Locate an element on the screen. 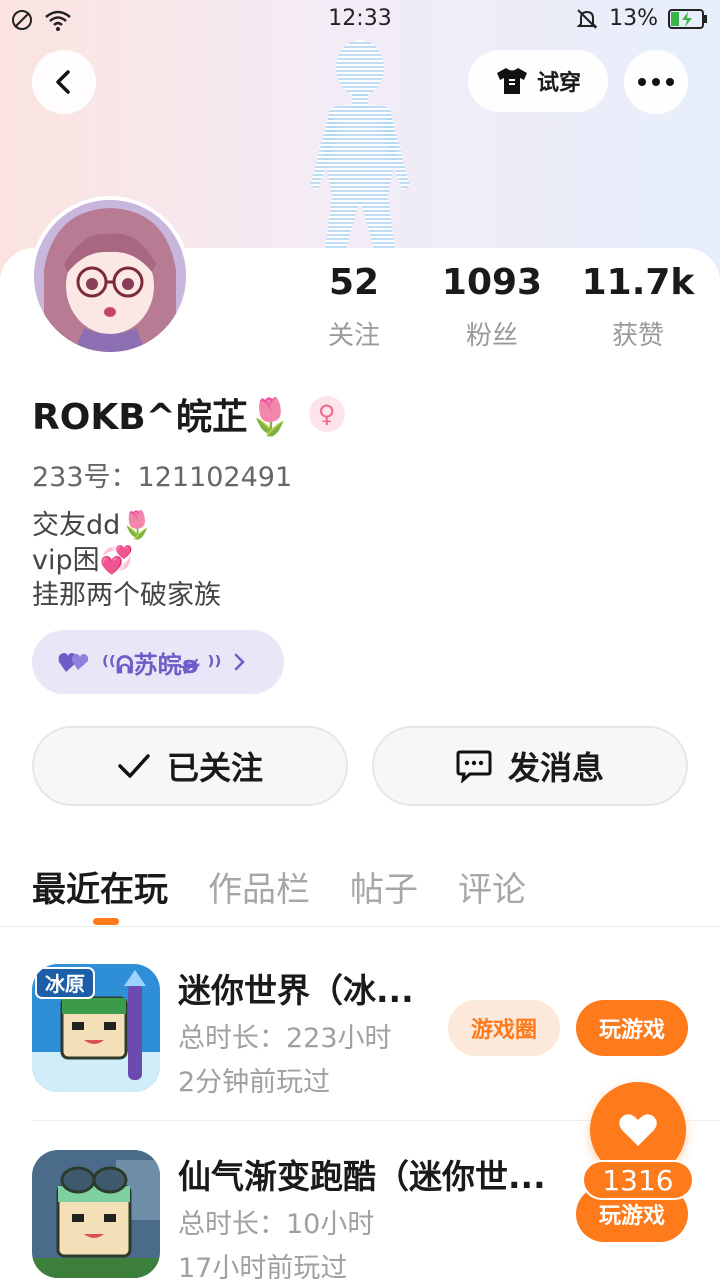 The width and height of the screenshot is (720, 1280). family-name: ⁽⁽ᕱ苏皖ʚ̴̶̷̷ ⁾⁾ is located at coordinates (162, 664).